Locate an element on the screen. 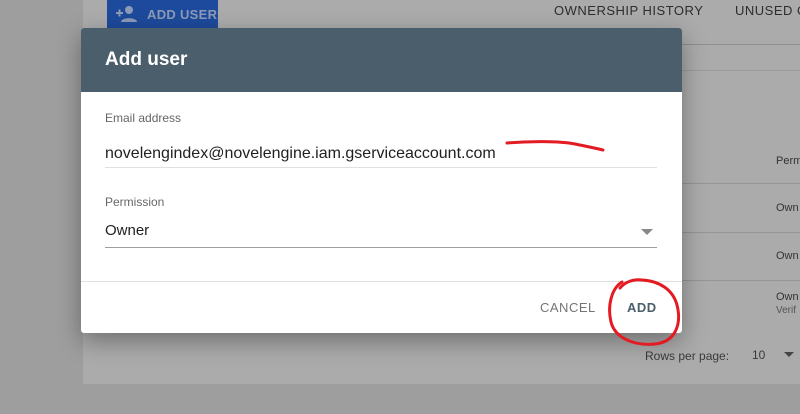  rows-per-page-select: 10 is located at coordinates (758, 355).